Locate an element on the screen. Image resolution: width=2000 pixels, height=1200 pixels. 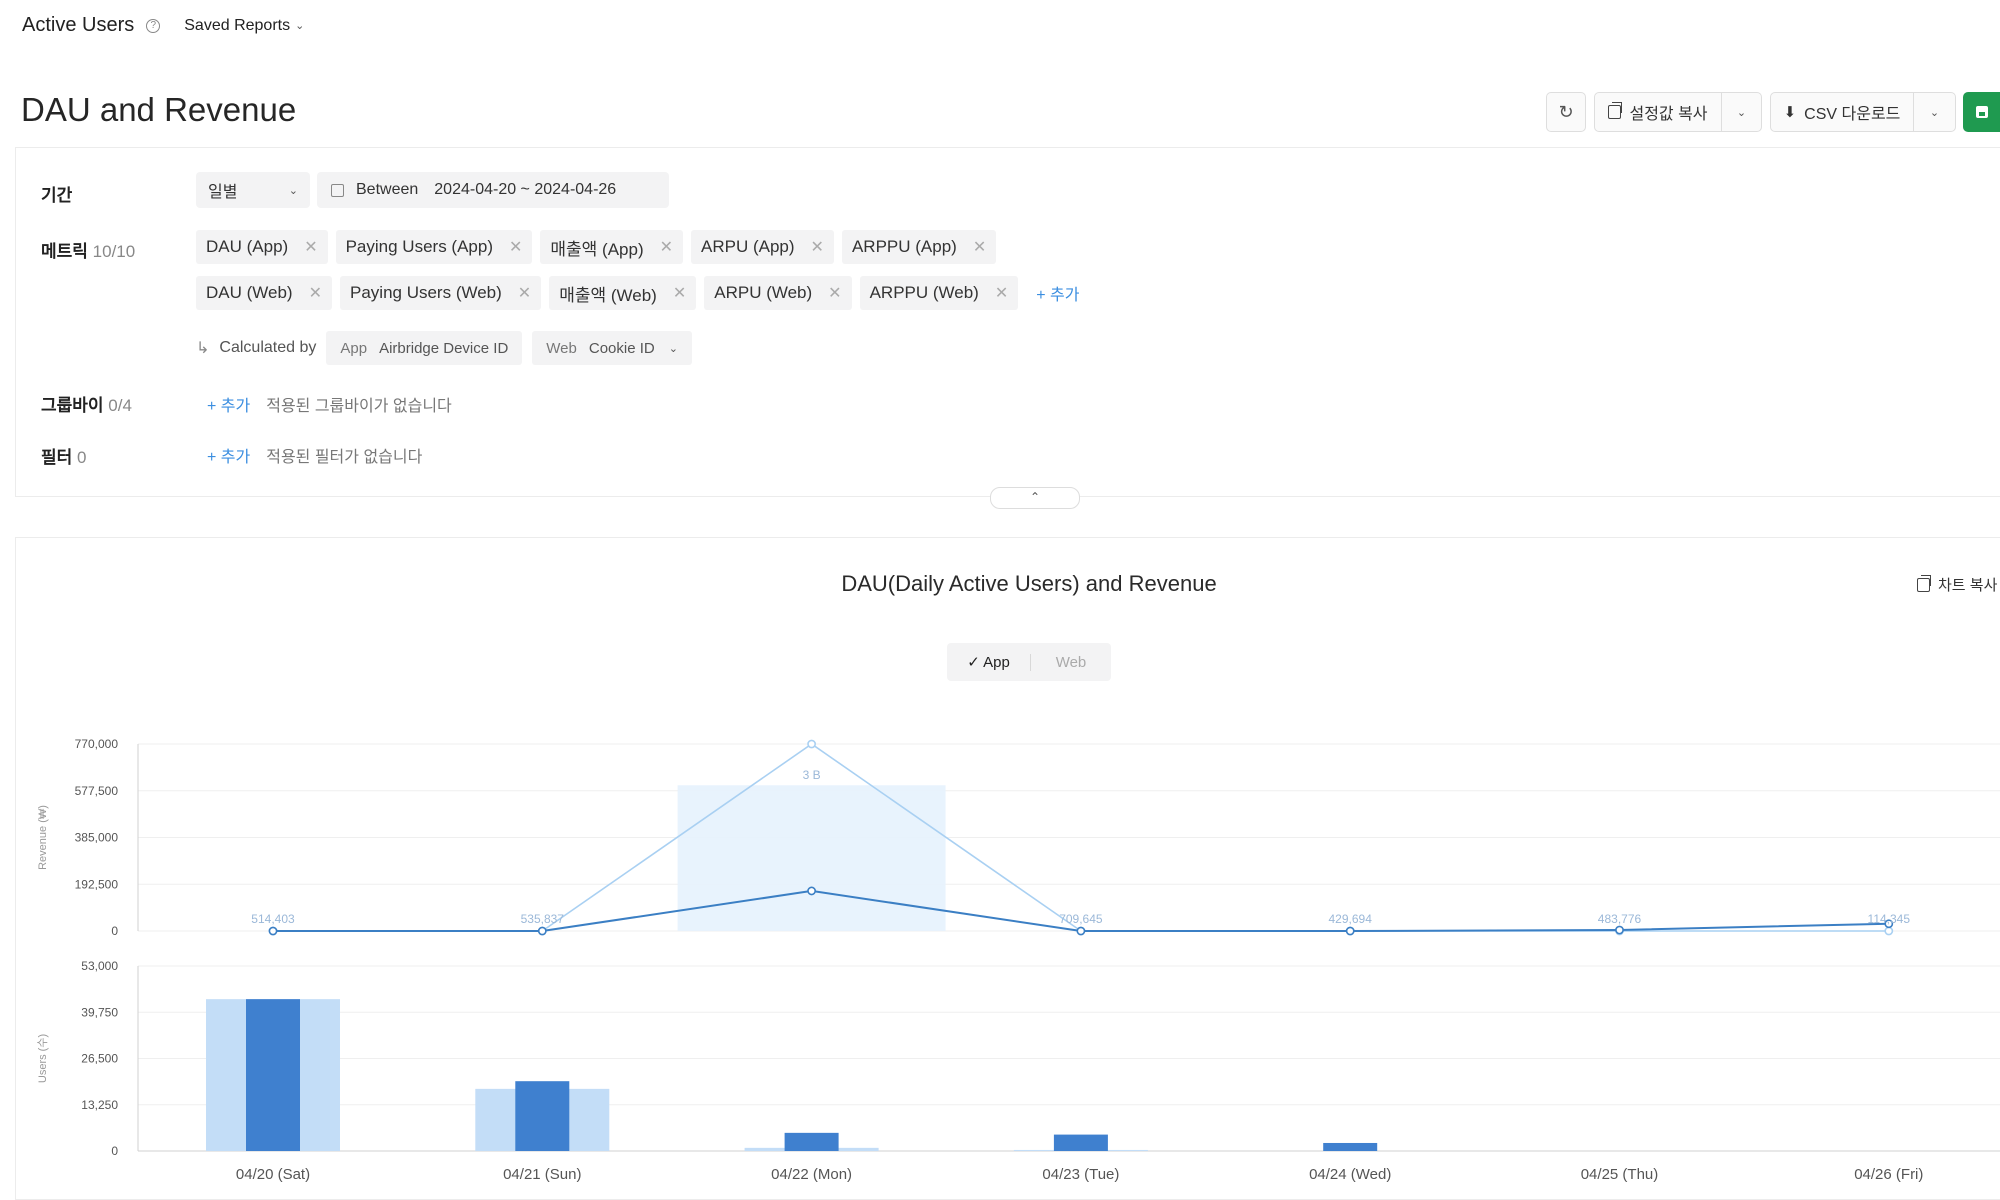
metric-chip-label: ARPPU (App) is located at coordinates (904, 246).